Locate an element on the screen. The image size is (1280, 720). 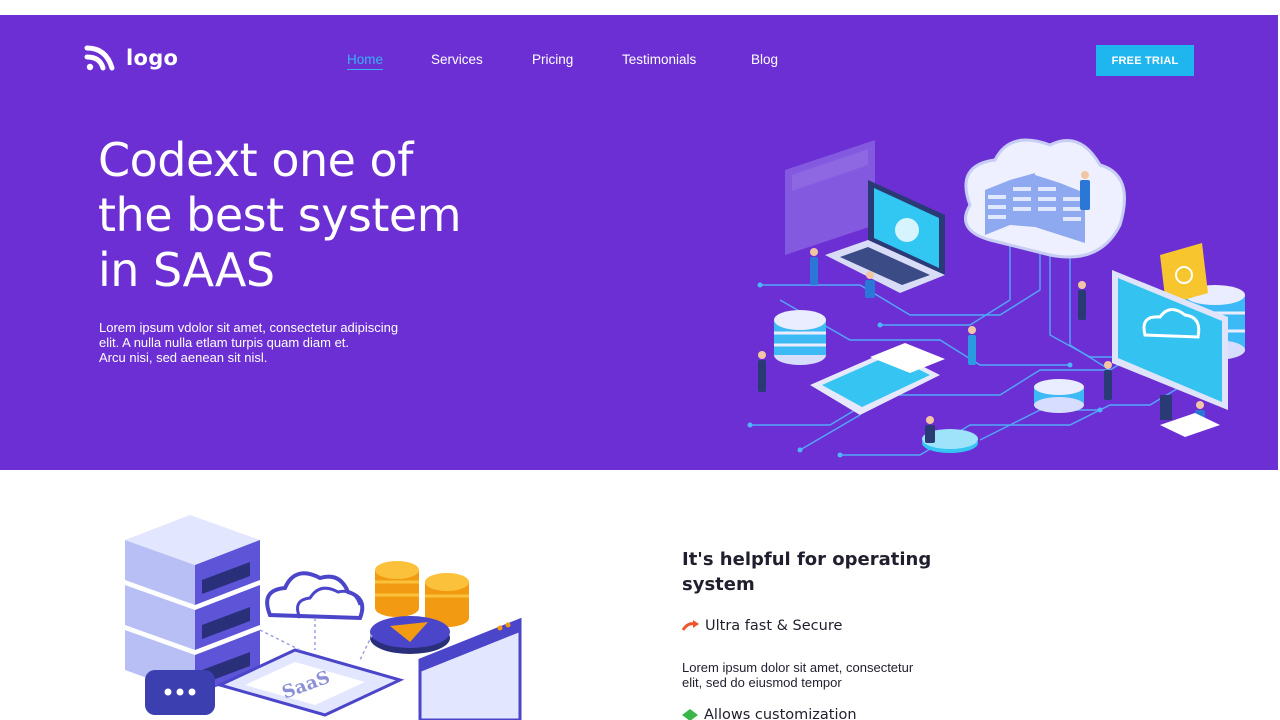
feature-label: Ultra fast & Secure is located at coordinates (774, 626).